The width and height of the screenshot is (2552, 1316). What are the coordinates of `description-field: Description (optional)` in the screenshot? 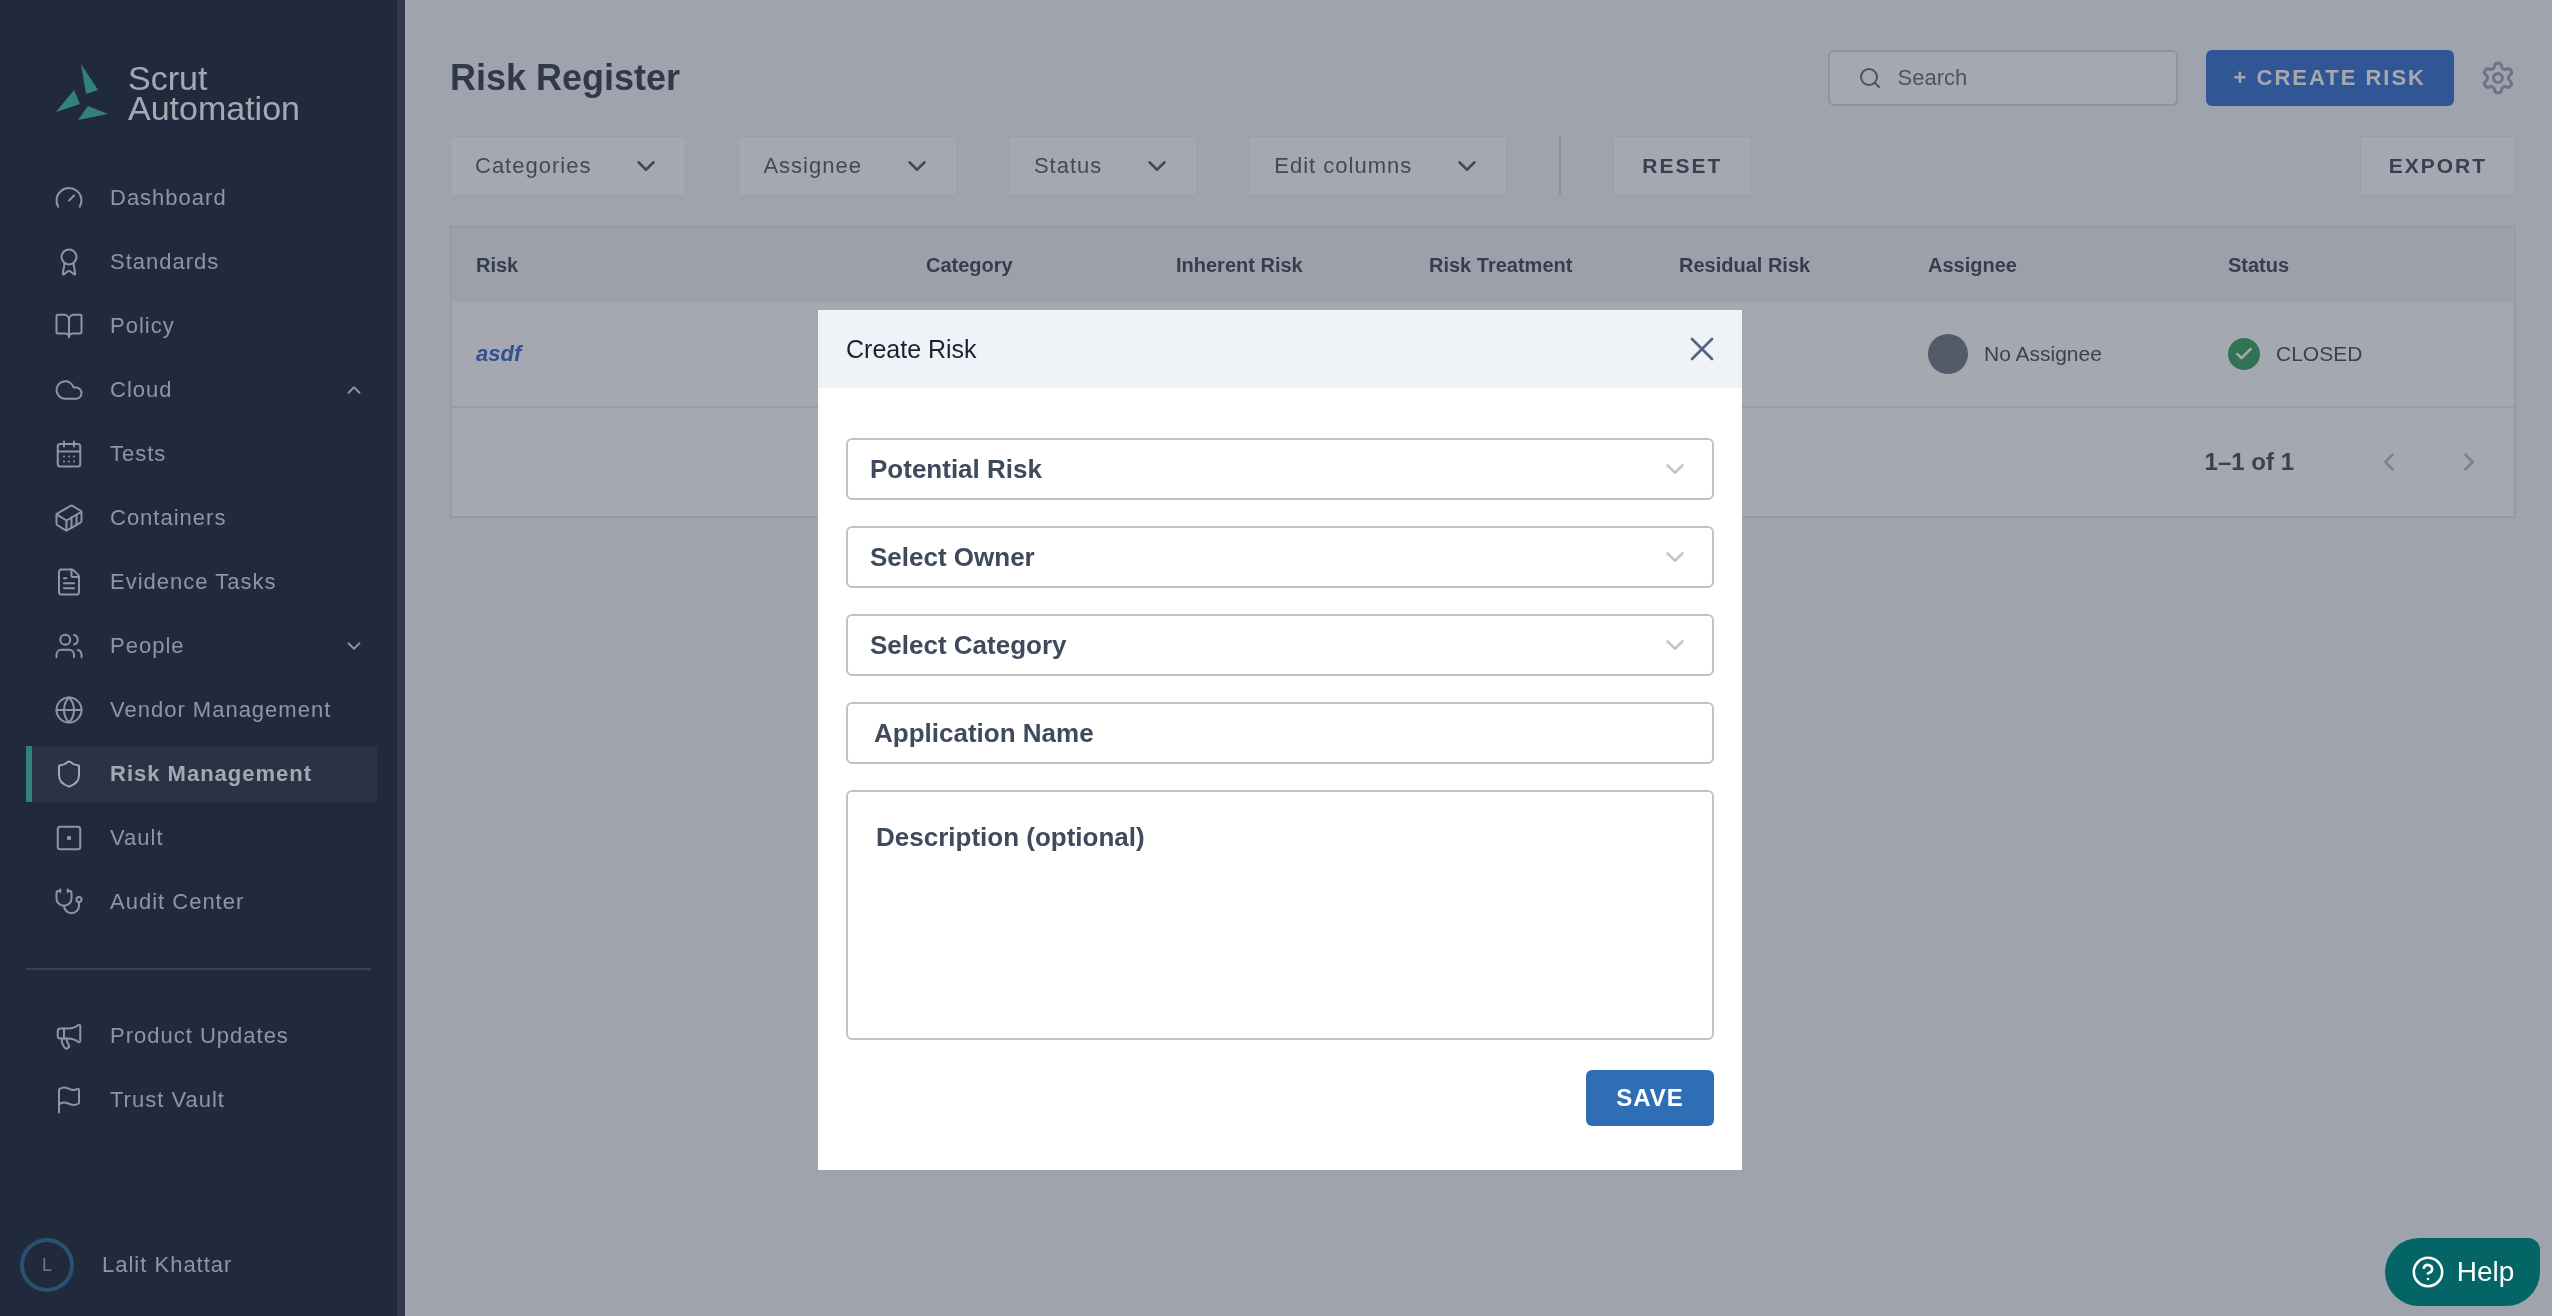 It's located at (1280, 915).